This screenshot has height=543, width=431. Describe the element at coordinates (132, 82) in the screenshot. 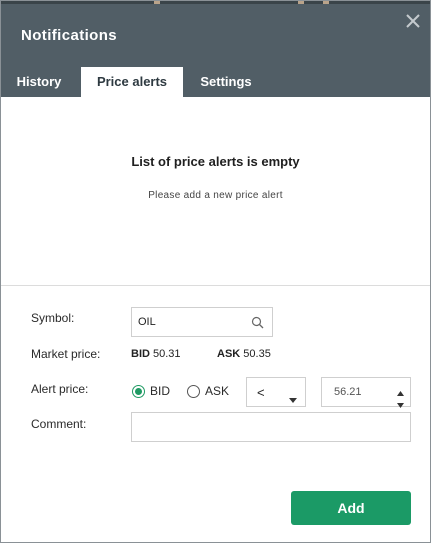

I see `tab-price-alerts: Price alerts` at that location.